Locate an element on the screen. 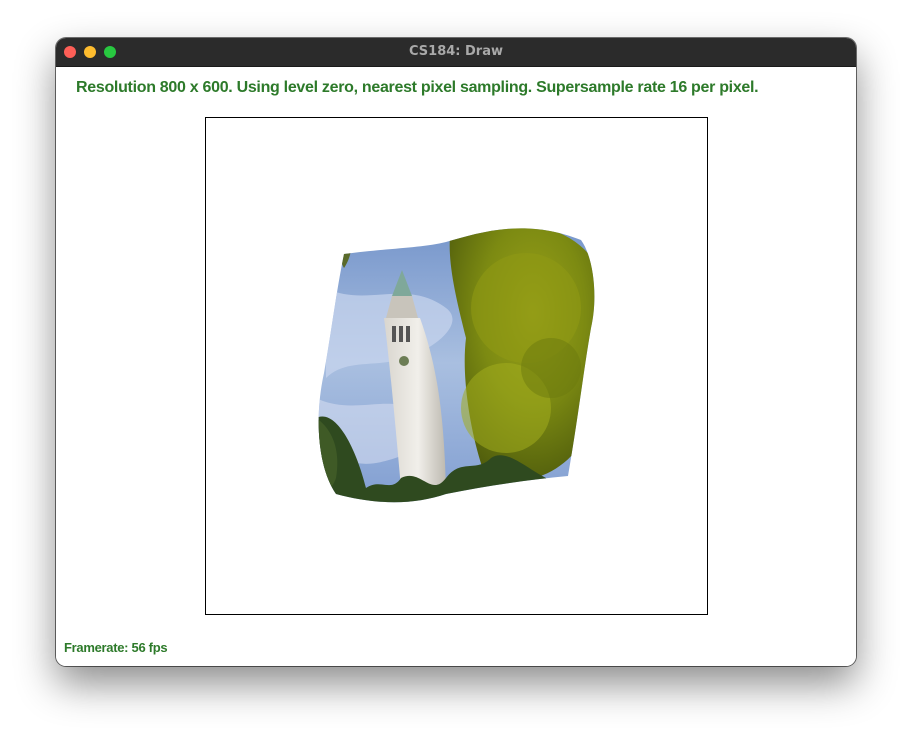 This screenshot has height=740, width=912. warped-texture-image is located at coordinates (456, 365).